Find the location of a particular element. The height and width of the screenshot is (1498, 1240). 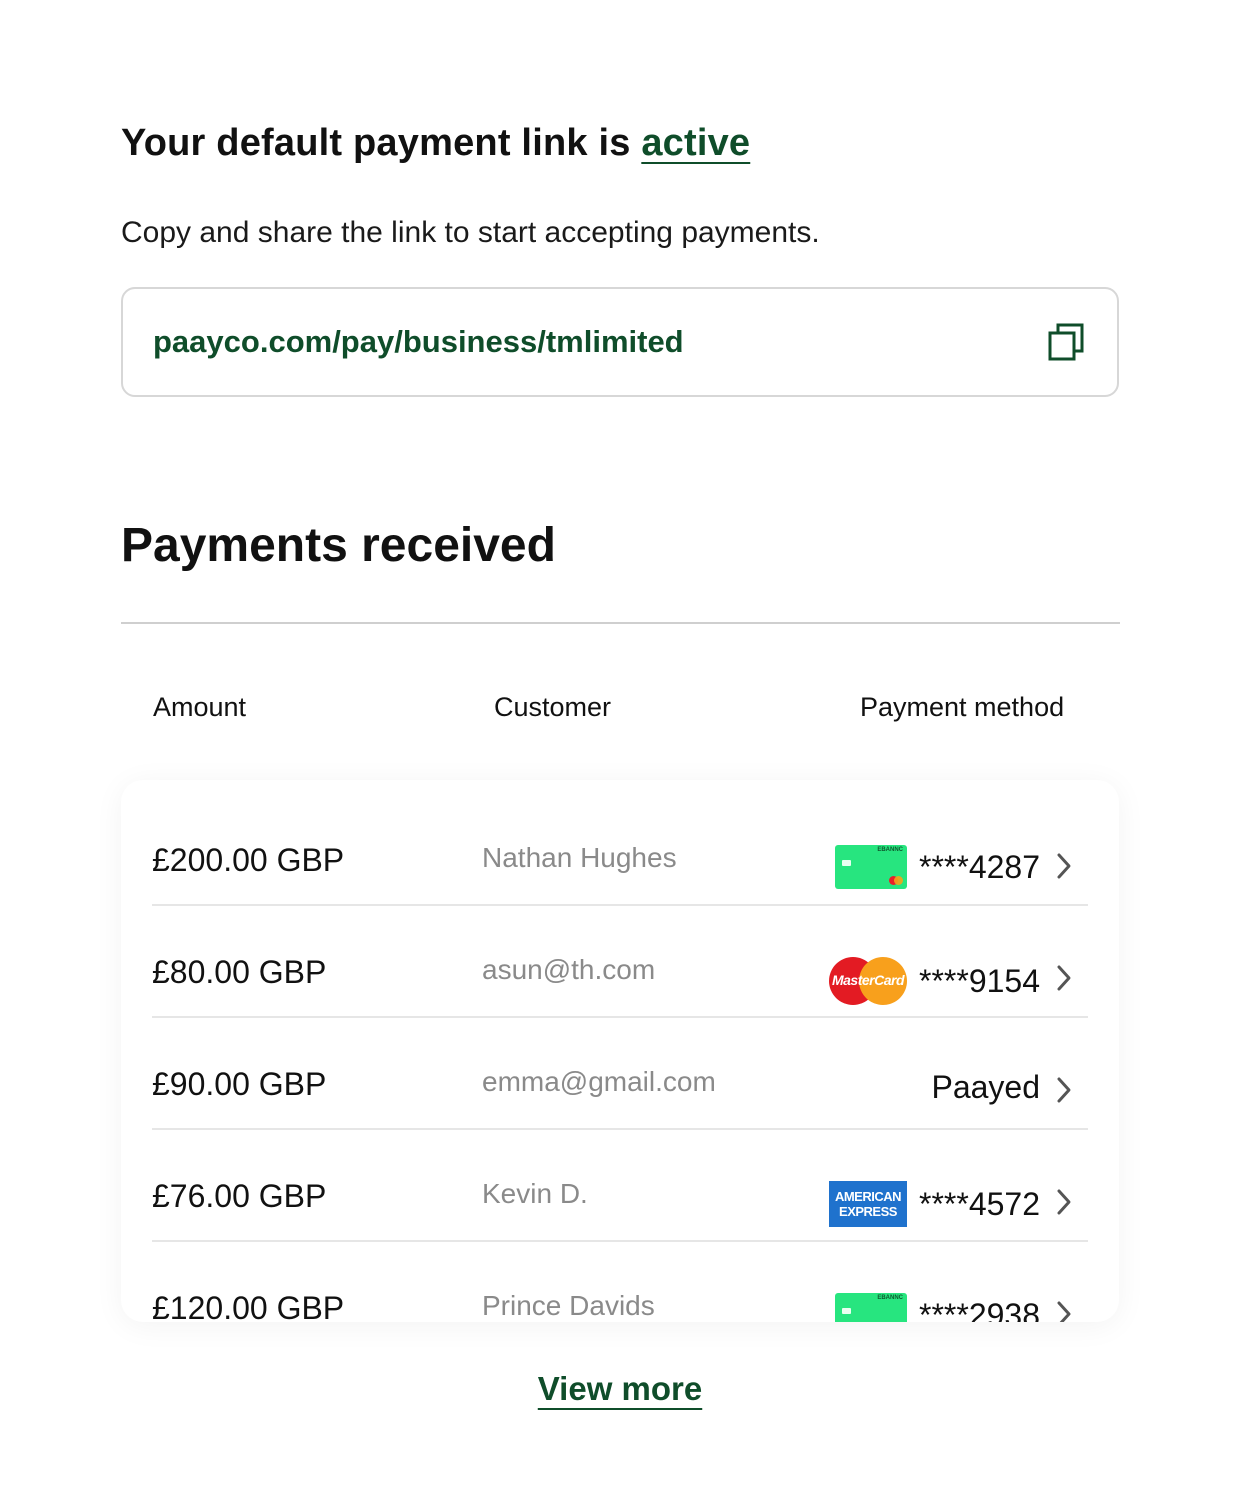

card-last-digits: ****9154 is located at coordinates (979, 980).